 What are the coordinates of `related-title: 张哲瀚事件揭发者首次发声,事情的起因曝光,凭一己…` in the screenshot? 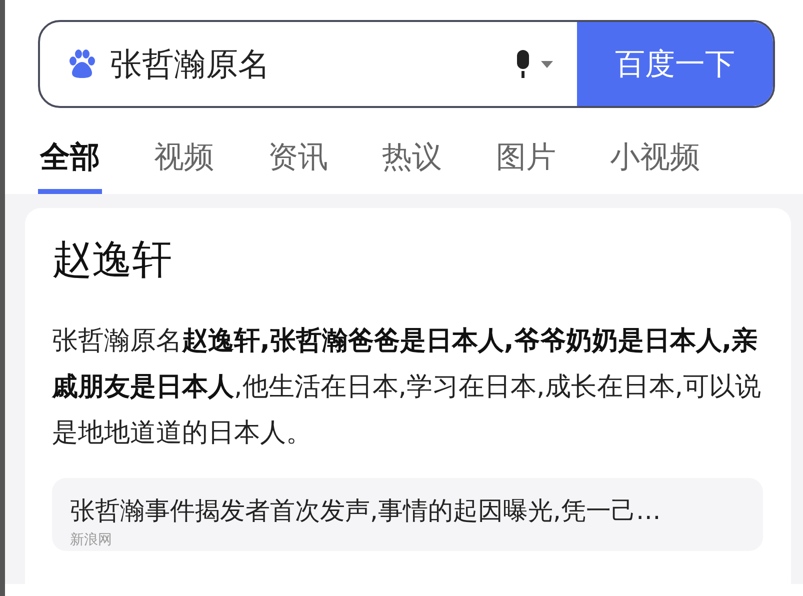 It's located at (407, 511).